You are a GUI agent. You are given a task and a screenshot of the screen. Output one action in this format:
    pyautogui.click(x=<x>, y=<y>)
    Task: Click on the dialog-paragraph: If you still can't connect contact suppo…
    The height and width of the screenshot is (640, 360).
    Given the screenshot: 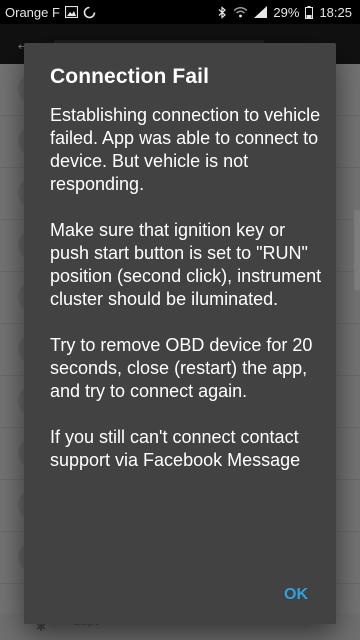 What is the action you would take?
    pyautogui.click(x=175, y=448)
    